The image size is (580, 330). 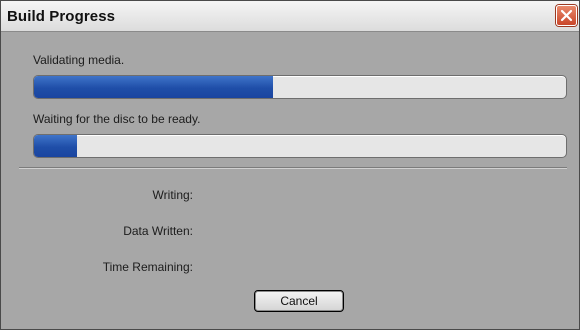 I want to click on dialog-title: Build Progress, so click(x=61, y=16).